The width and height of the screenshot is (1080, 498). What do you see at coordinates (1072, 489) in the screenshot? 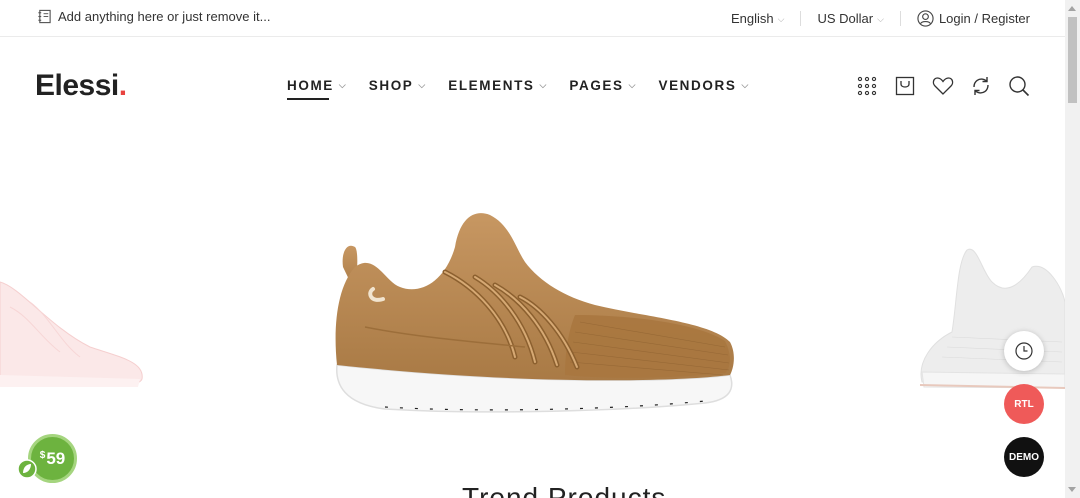
I see `scroll-down-arrow-icon` at bounding box center [1072, 489].